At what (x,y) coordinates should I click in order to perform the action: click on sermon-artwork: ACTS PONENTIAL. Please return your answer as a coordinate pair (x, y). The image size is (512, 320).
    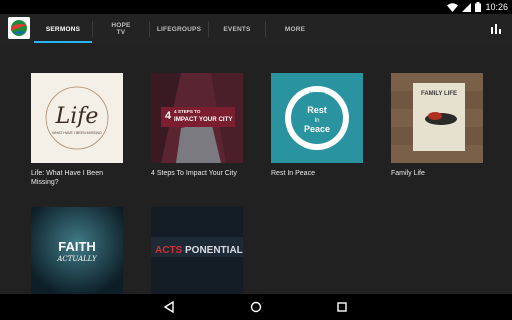
    Looking at the image, I should click on (197, 252).